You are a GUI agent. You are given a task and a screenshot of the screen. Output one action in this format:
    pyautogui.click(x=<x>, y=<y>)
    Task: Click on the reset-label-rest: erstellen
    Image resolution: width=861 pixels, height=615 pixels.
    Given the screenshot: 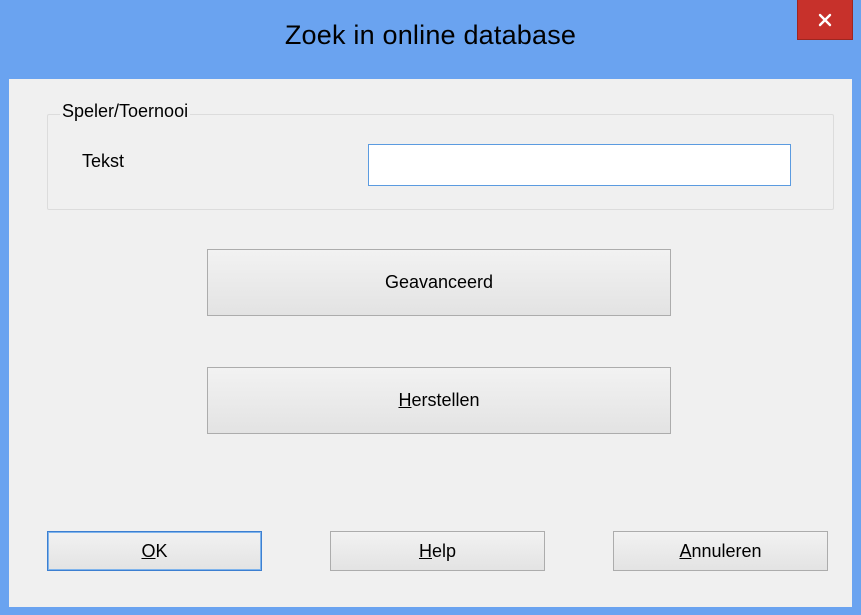 What is the action you would take?
    pyautogui.click(x=445, y=400)
    